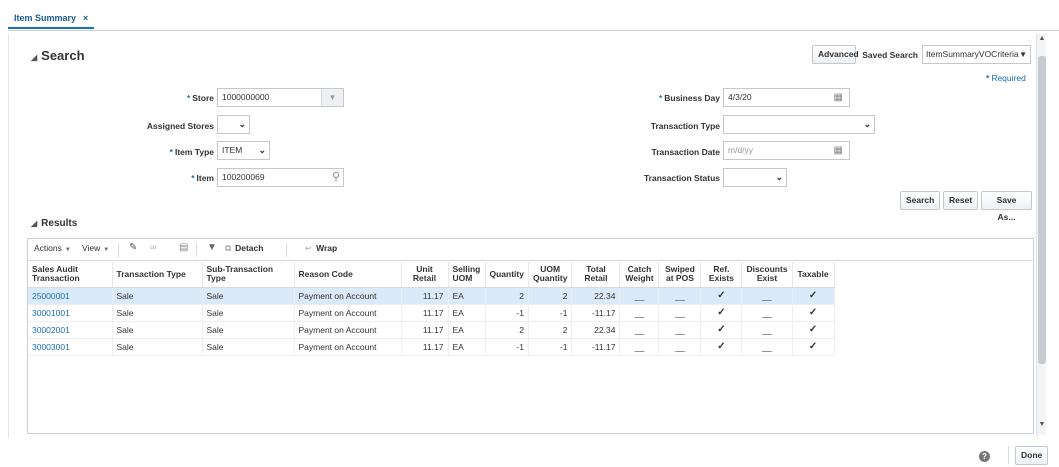 The image size is (1059, 467). I want to click on vertical-scrollbar: ▲ ▼, so click(1041, 234).